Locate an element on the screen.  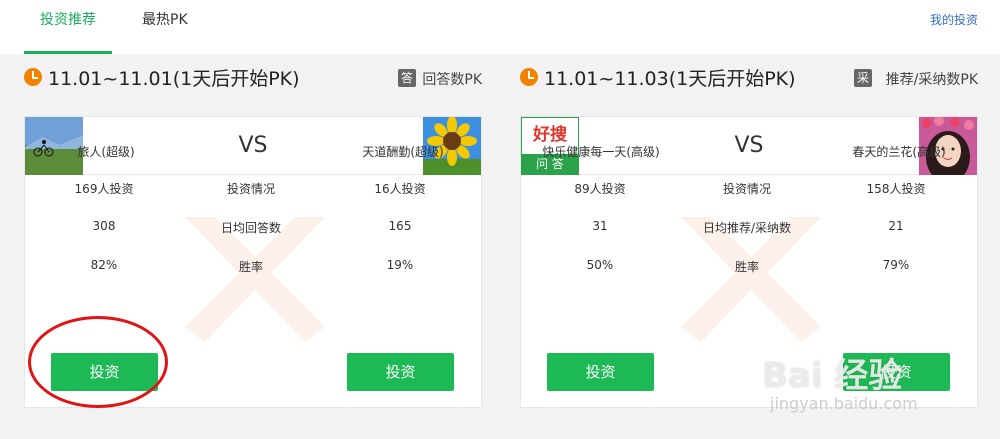
pk-panel-header: 11.01~11.01(1天后开始PK) 答 回答数PK is located at coordinates (253, 77).